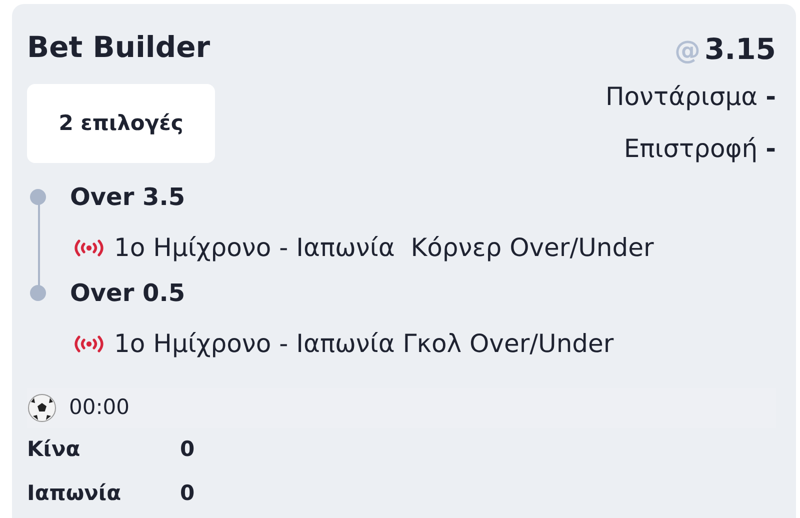 Image resolution: width=800 pixels, height=518 pixels. What do you see at coordinates (74, 494) in the screenshot?
I see `team-name: Ιαπωνία` at bounding box center [74, 494].